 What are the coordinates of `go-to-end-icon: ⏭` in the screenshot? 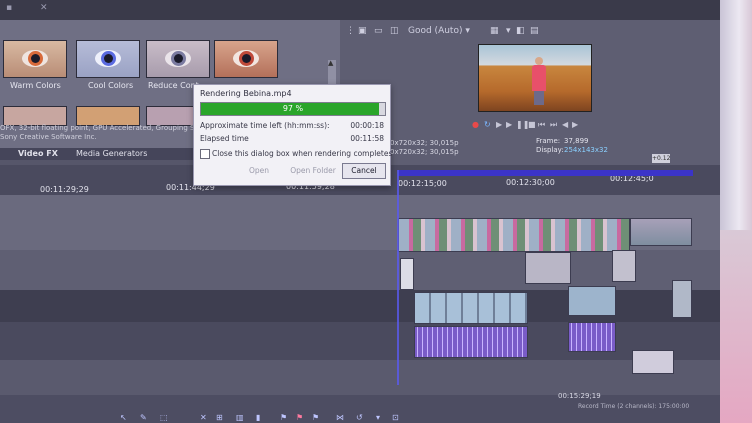 It's located at (554, 124).